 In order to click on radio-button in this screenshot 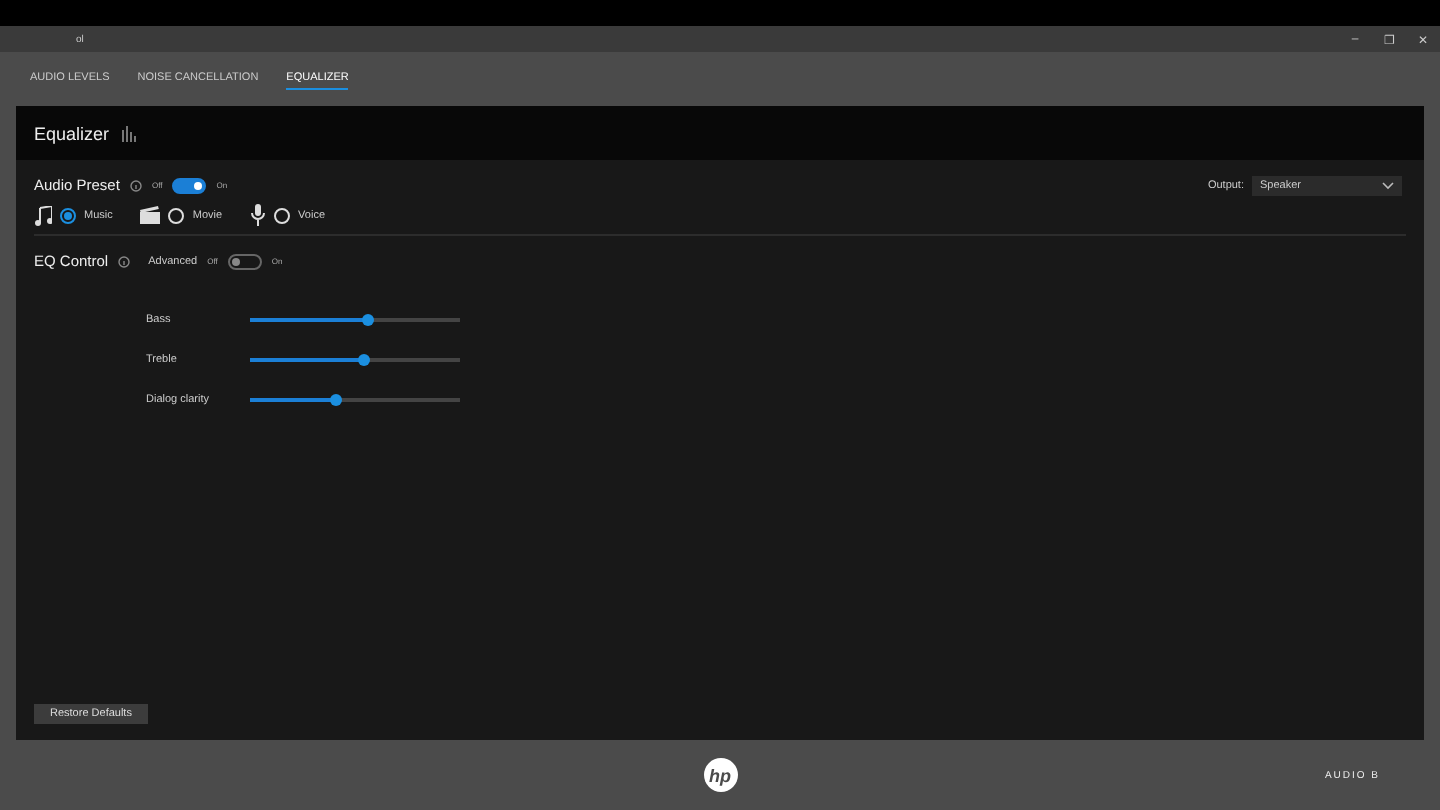, I will do `click(68, 215)`.